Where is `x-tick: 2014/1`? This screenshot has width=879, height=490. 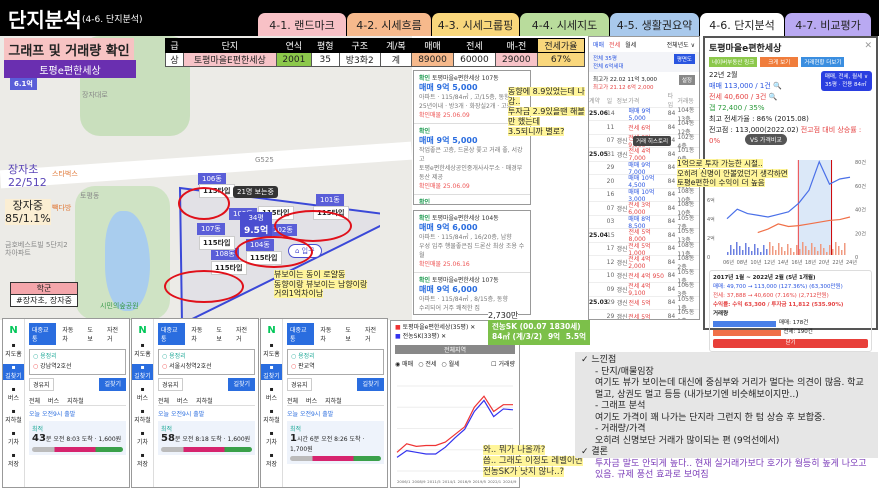
x-tick: 2014/1 is located at coordinates (449, 481).